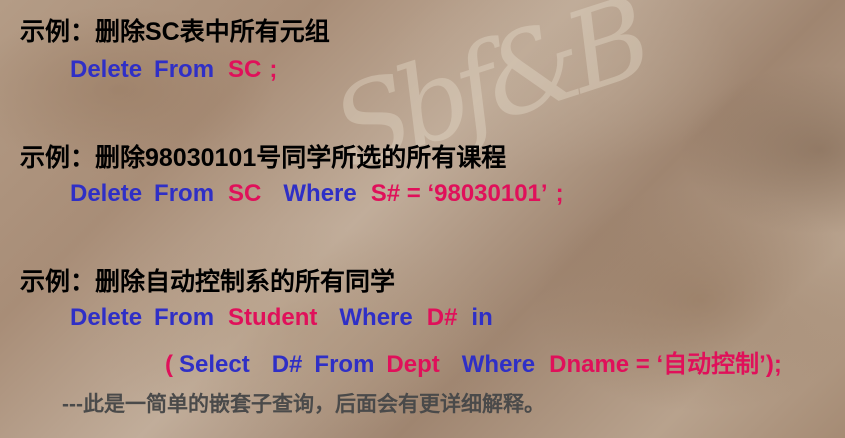 Image resolution: width=845 pixels, height=438 pixels. What do you see at coordinates (175, 32) in the screenshot?
I see `example1-heading: 示例：删除SC表中所有元组` at bounding box center [175, 32].